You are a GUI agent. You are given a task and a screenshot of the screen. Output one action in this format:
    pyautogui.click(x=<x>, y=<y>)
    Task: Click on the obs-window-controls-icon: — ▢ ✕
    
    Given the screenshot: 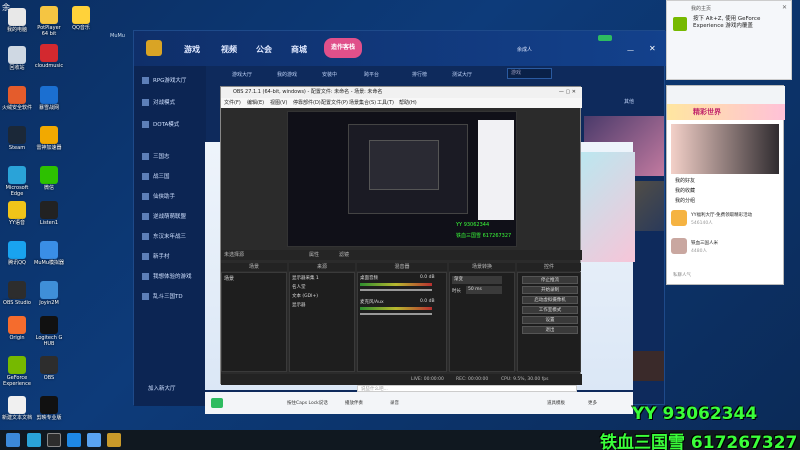 What is the action you would take?
    pyautogui.click(x=567, y=92)
    